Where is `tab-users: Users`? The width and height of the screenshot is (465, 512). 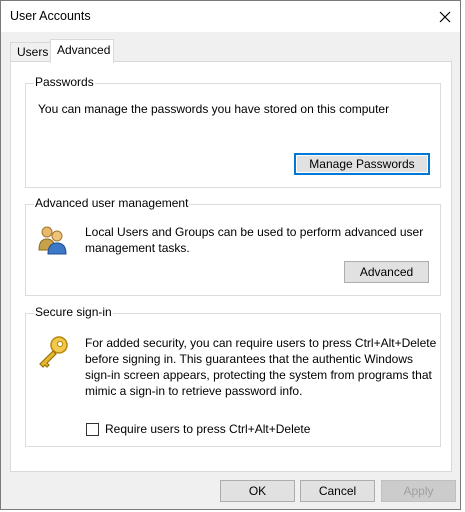
tab-users: Users is located at coordinates (30, 51).